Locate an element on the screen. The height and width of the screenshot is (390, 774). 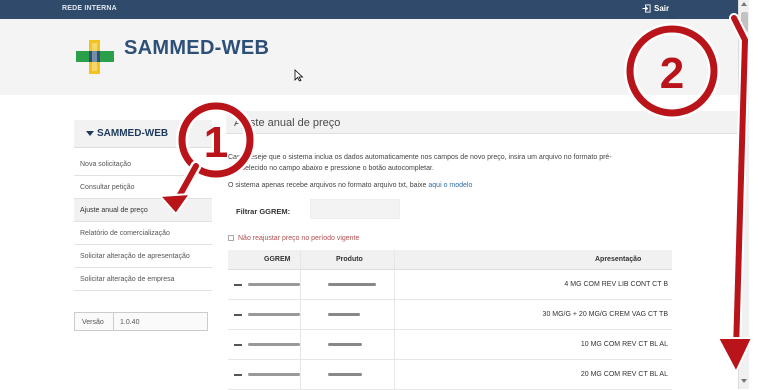
brand-title: SAMMED-WEB is located at coordinates (196, 48).